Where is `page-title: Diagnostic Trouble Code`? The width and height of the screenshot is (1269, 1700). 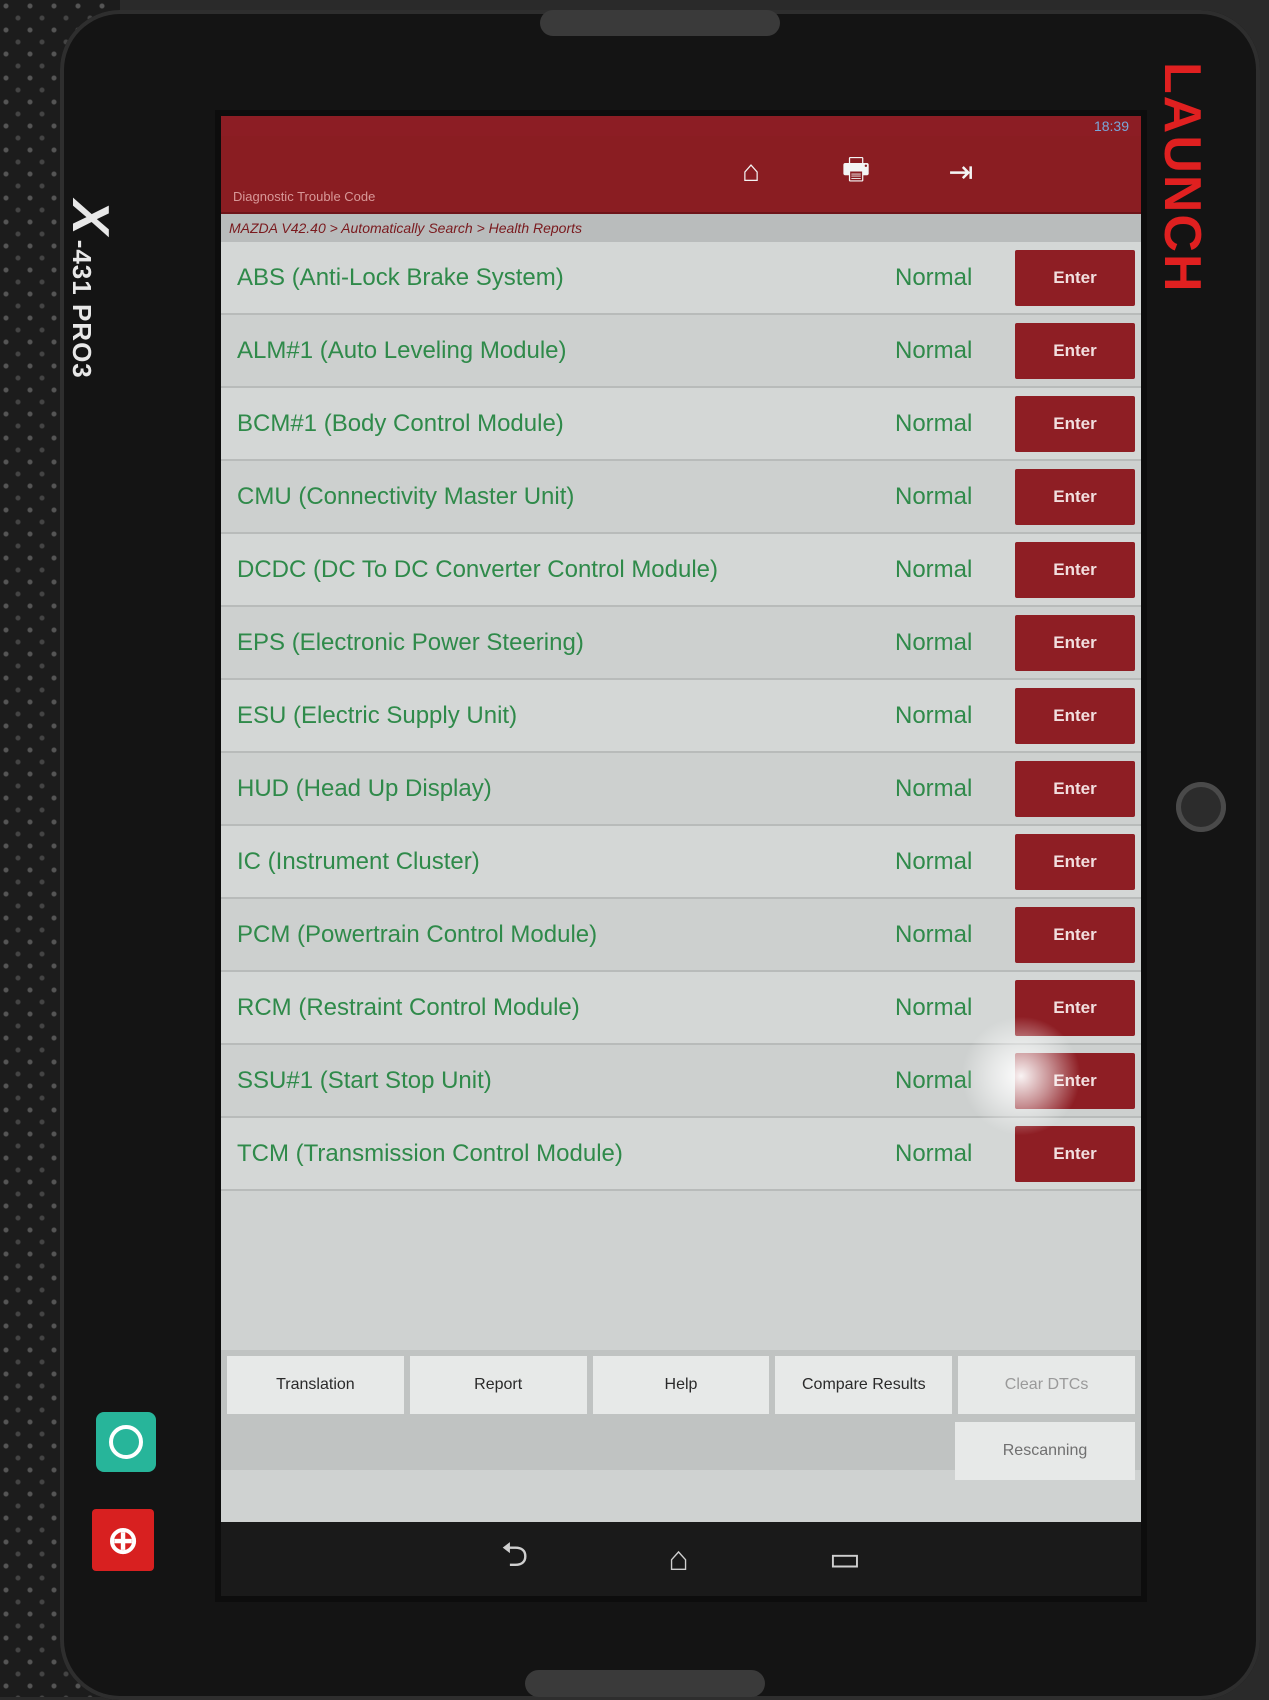
page-title: Diagnostic Trouble Code is located at coordinates (304, 196).